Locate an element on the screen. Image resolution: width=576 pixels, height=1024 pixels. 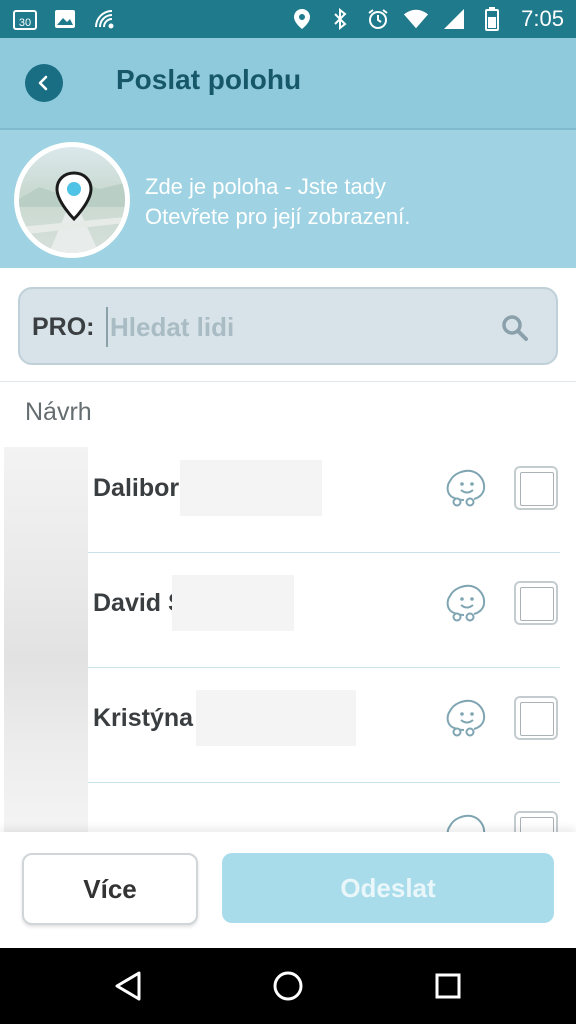
search-icon is located at coordinates (515, 328).